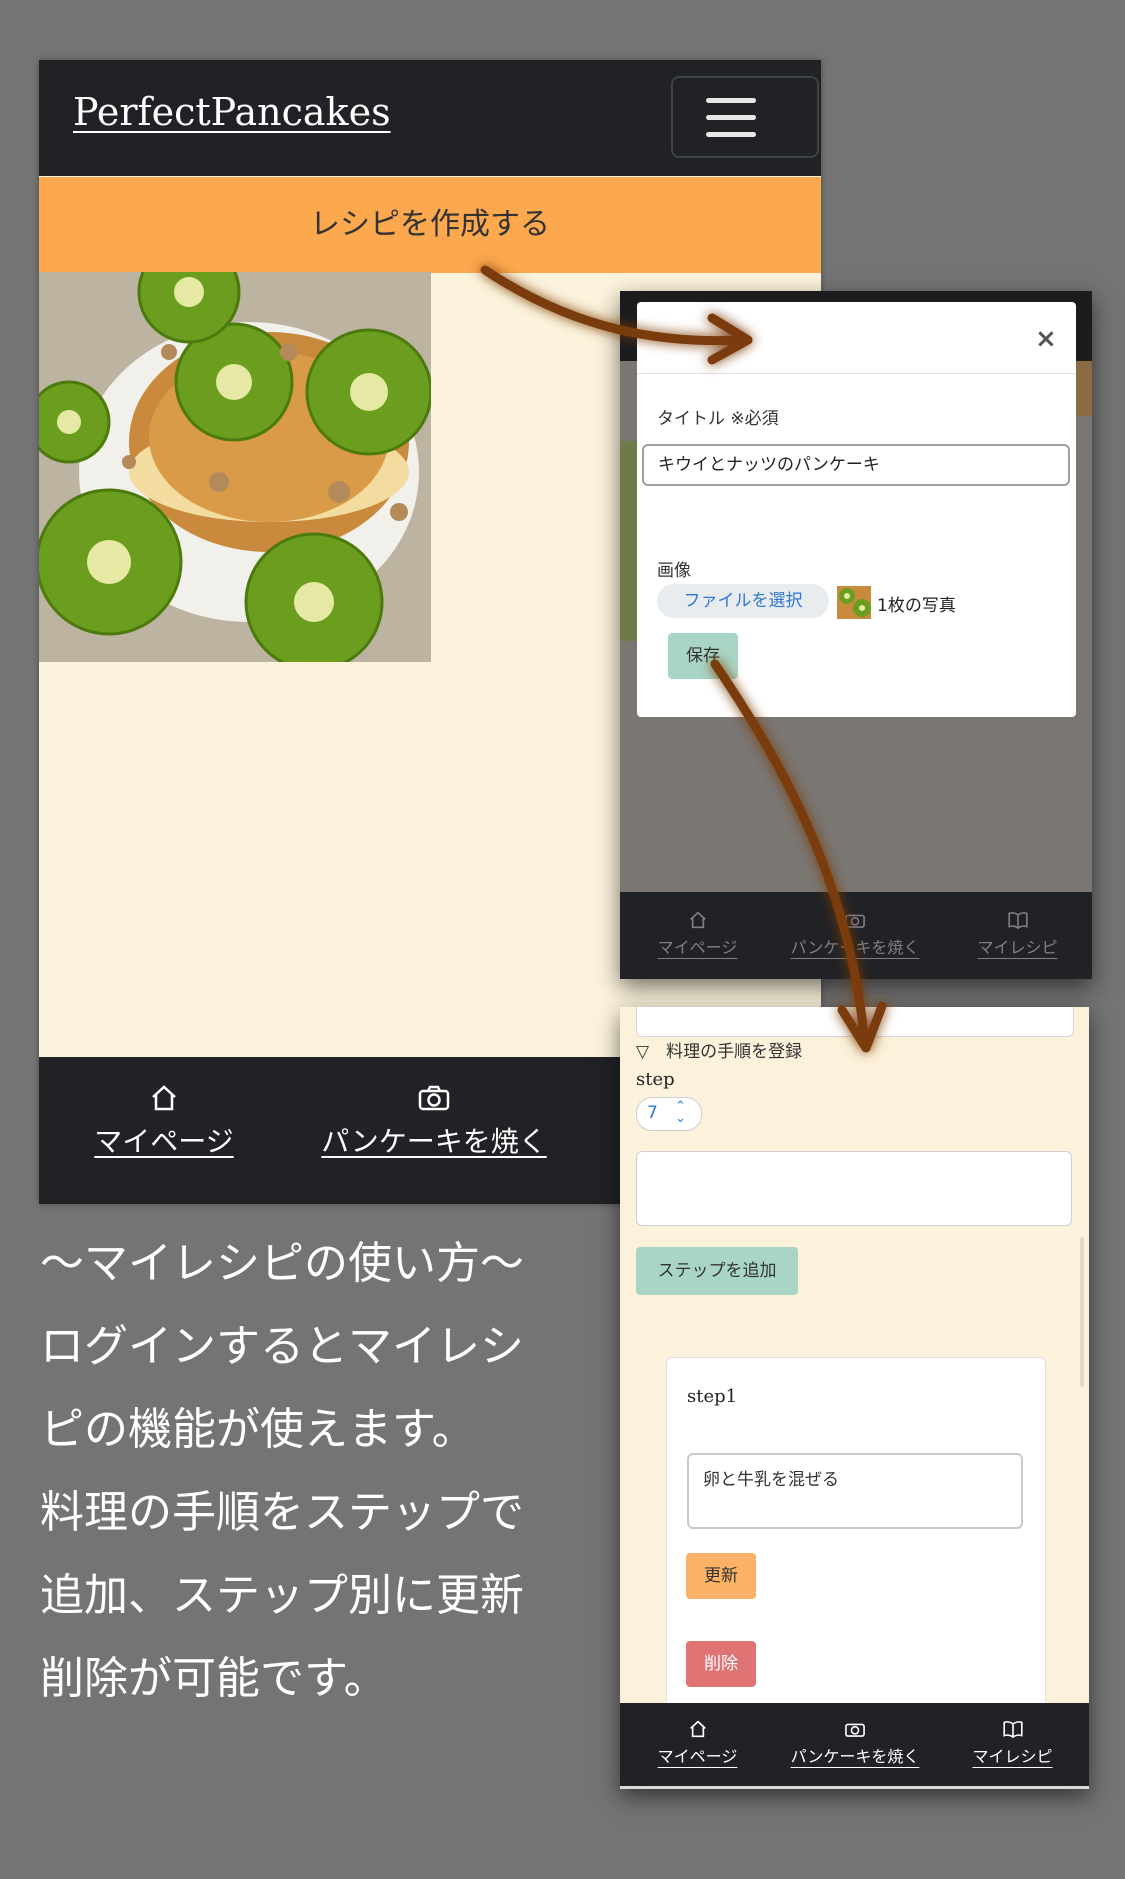 The height and width of the screenshot is (1879, 1125). Describe the element at coordinates (718, 419) in the screenshot. I see `title-label: タイトル ※必須` at that location.